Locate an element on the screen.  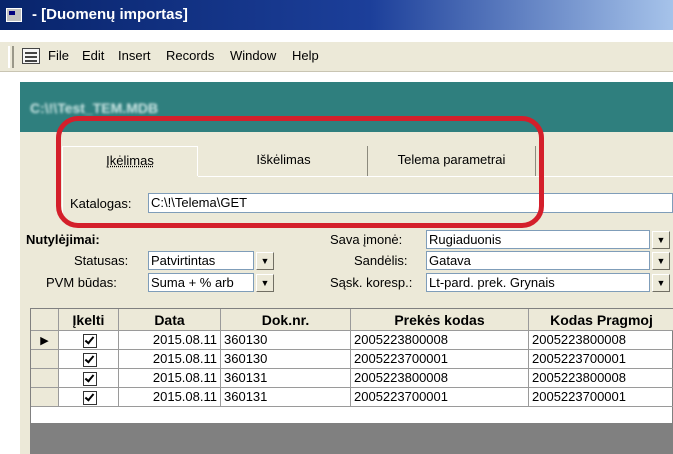
col-prekes-kodas-header: Prekės kodas is located at coordinates (440, 320).